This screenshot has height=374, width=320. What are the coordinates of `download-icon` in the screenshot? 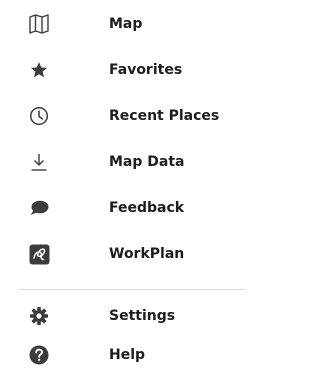 It's located at (39, 162).